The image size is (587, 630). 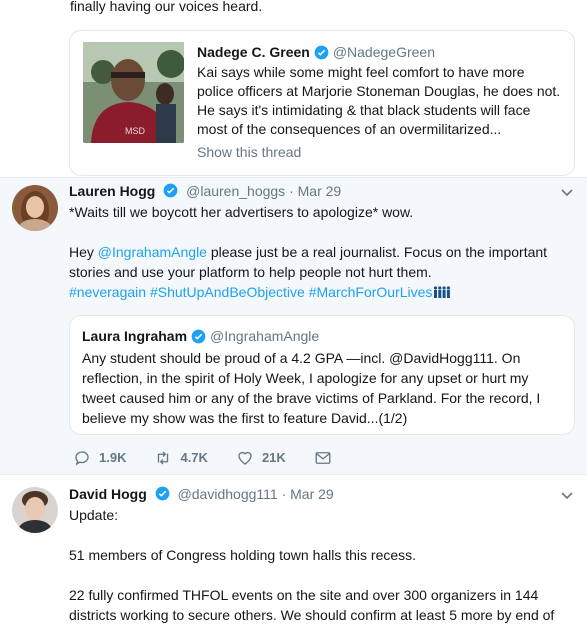 What do you see at coordinates (112, 191) in the screenshot?
I see `author-name: Lauren Hogg` at bounding box center [112, 191].